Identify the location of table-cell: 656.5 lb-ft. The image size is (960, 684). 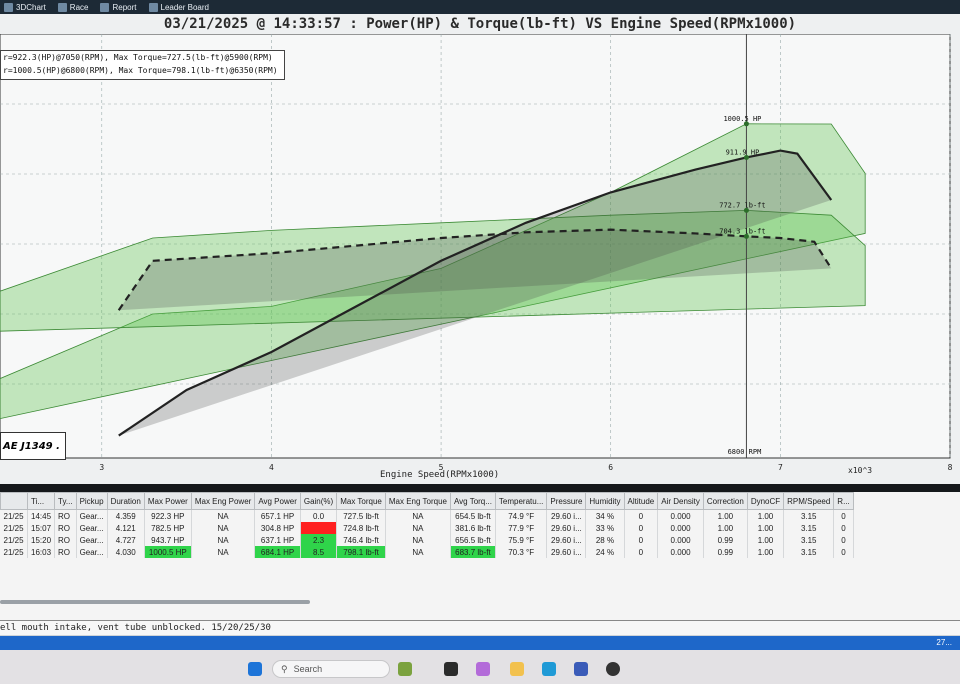
(473, 540).